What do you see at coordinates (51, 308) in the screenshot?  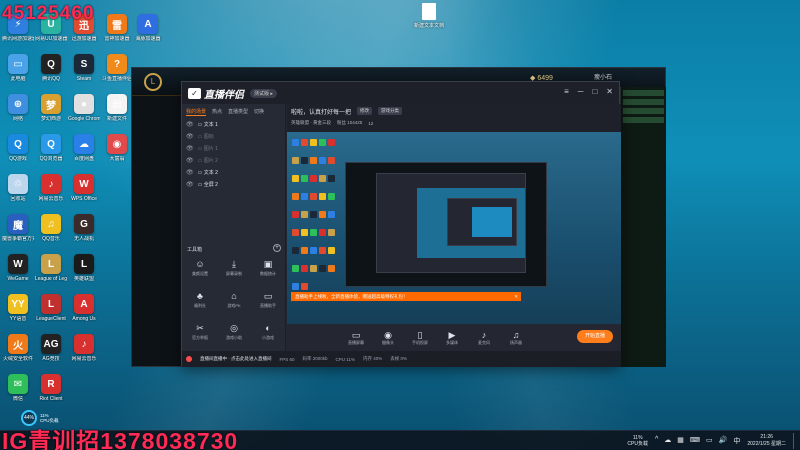 I see `desktop-icon: L LeagueClient` at bounding box center [51, 308].